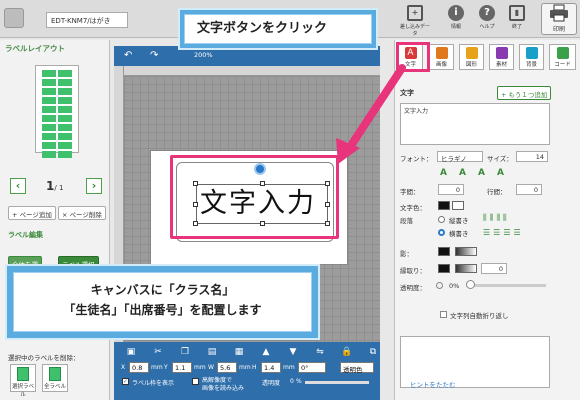 The width and height of the screenshot is (580, 400). Describe the element at coordinates (25, 235) in the screenshot. I see `label-edit-title: ラベル編集` at that location.